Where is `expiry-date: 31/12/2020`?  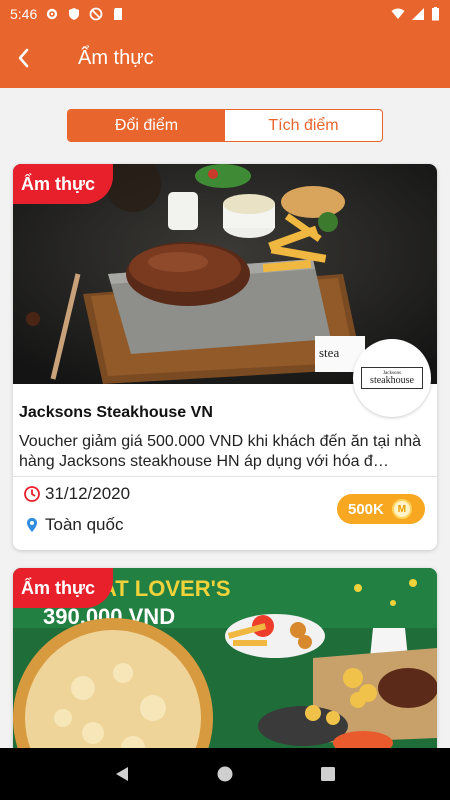 expiry-date: 31/12/2020 is located at coordinates (76, 494).